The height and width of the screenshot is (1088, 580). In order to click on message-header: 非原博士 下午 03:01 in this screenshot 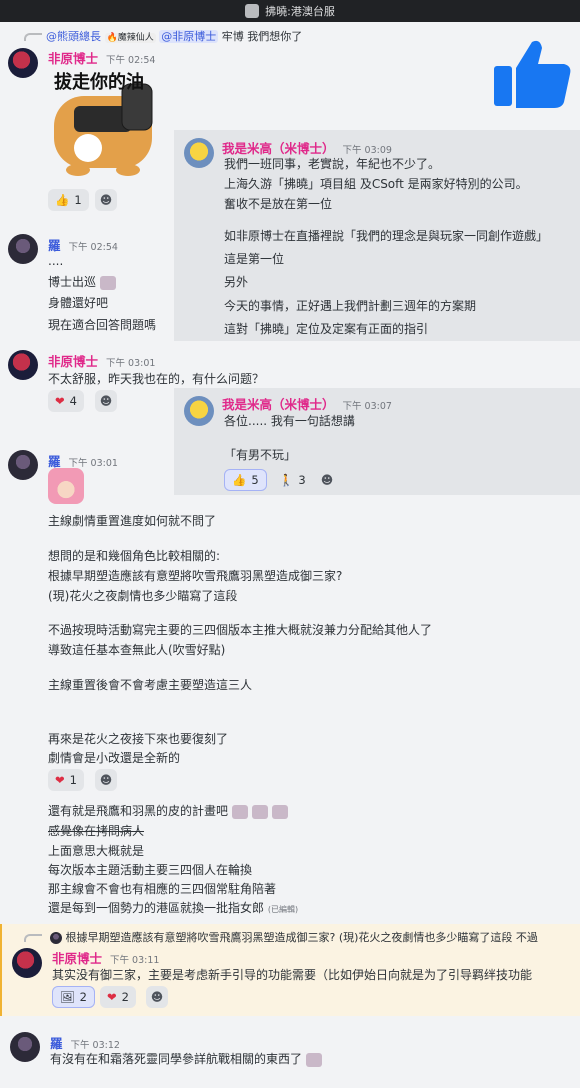, I will do `click(101, 360)`.